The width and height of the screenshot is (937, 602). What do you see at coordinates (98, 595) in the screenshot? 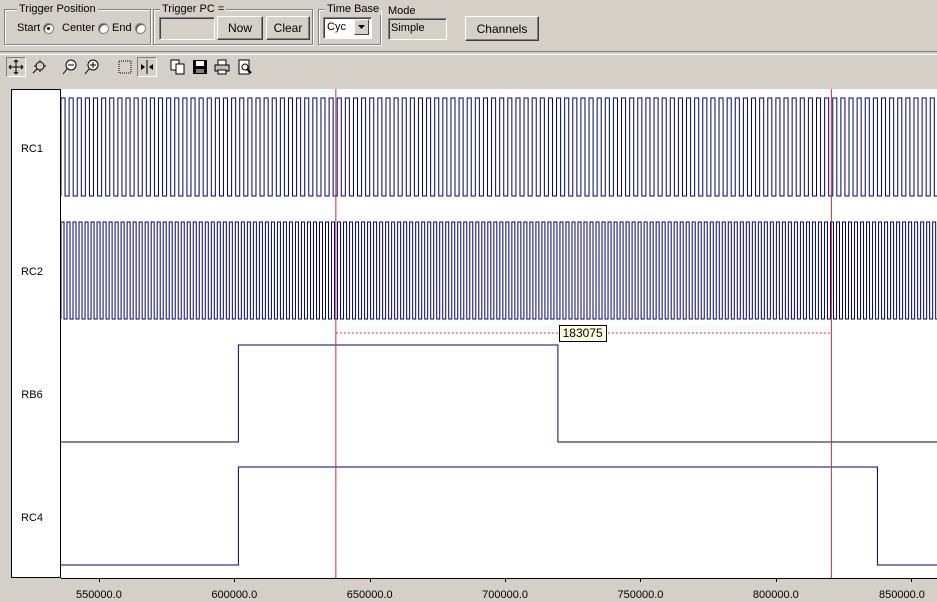
I see `x-tick-label: 550000.0` at bounding box center [98, 595].